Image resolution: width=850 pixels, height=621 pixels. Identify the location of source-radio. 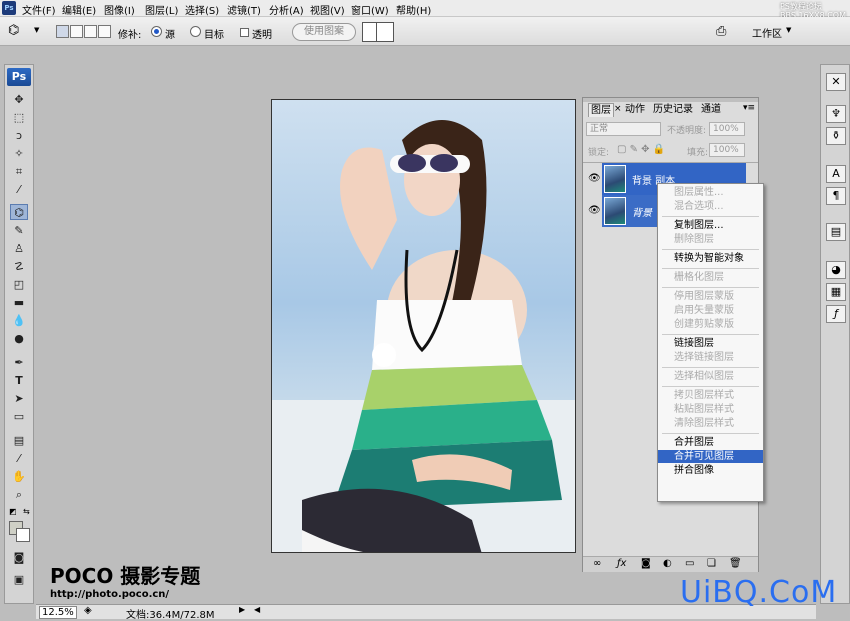
(156, 31).